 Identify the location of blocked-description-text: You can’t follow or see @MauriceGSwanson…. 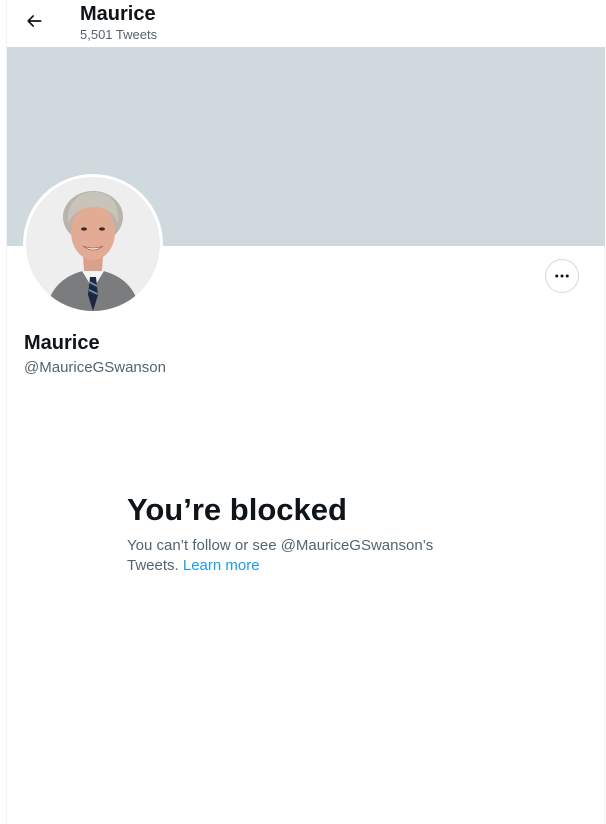
(280, 555).